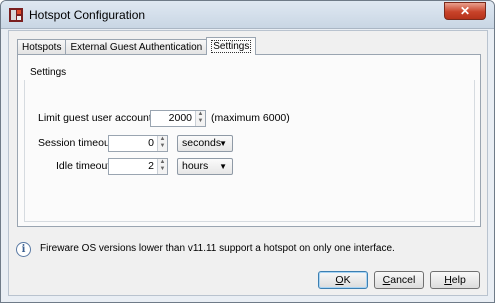 The height and width of the screenshot is (303, 495). Describe the element at coordinates (250, 118) in the screenshot. I see `limit-maximum-hint: (maximum 6000)` at that location.